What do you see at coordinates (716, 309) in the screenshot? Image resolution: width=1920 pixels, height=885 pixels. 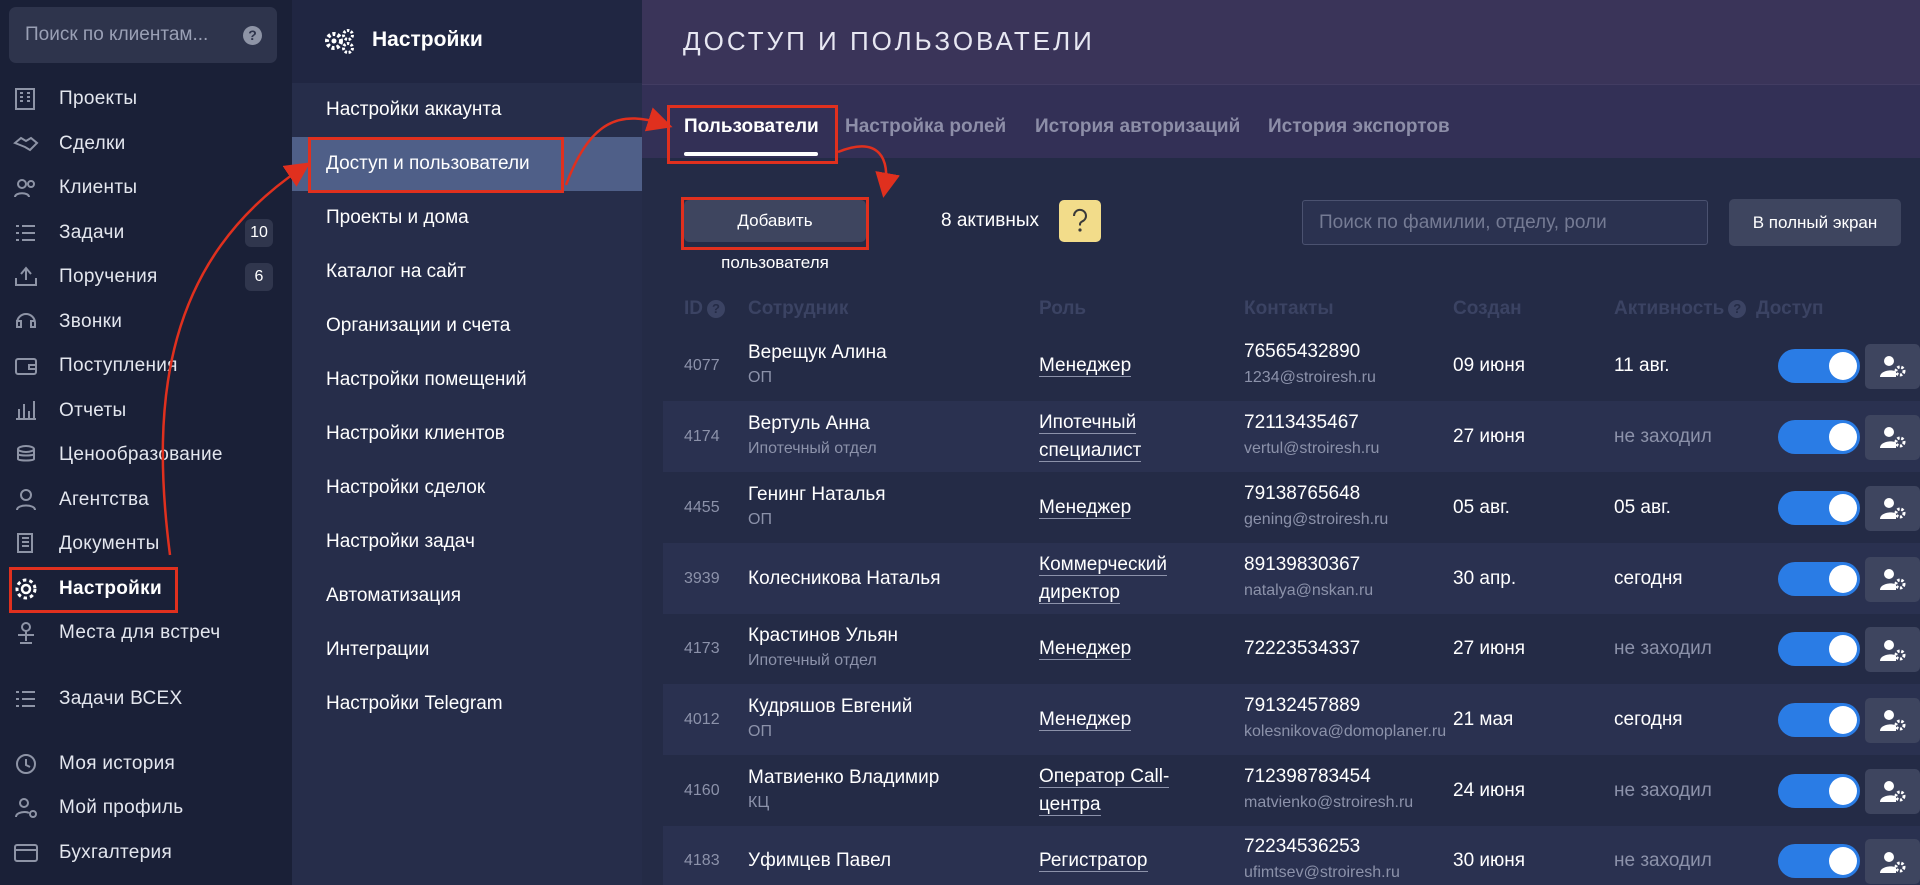 I see `id-help-icon: ?` at bounding box center [716, 309].